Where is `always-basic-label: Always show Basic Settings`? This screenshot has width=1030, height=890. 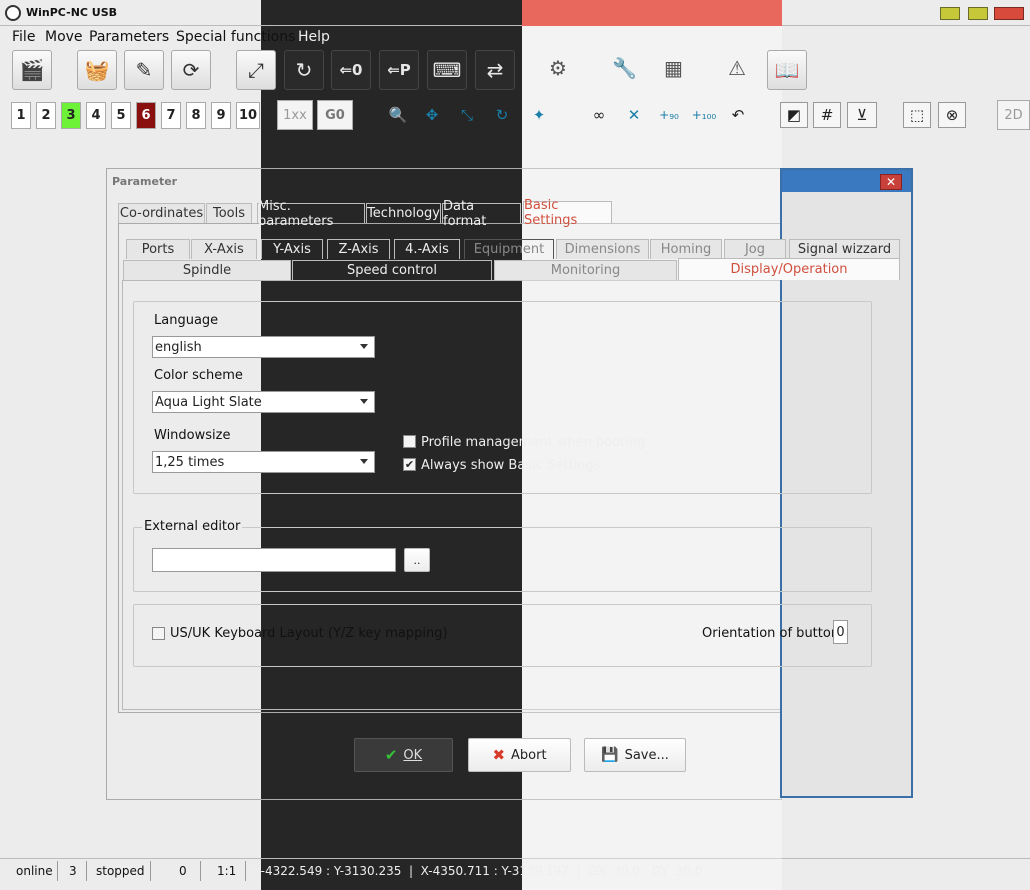 always-basic-label: Always show Basic Settings is located at coordinates (511, 465).